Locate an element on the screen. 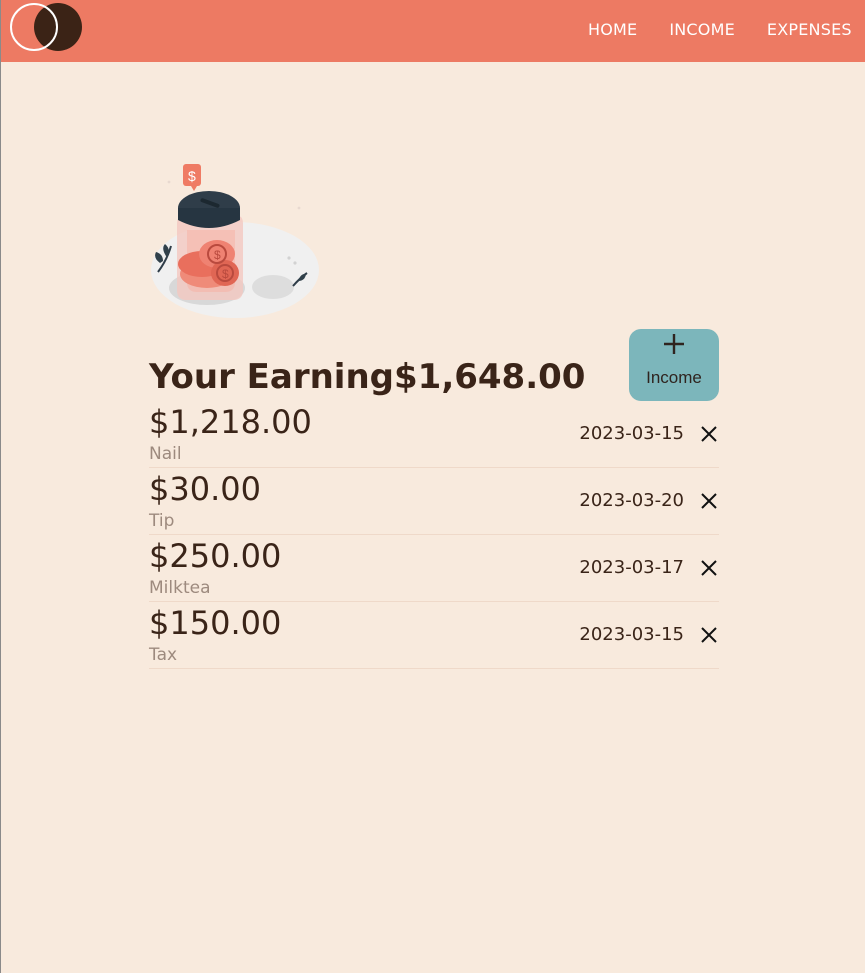 Image resolution: width=865 pixels, height=973 pixels. income-row: $250.00 Milktea 2023-03-17 is located at coordinates (434, 569).